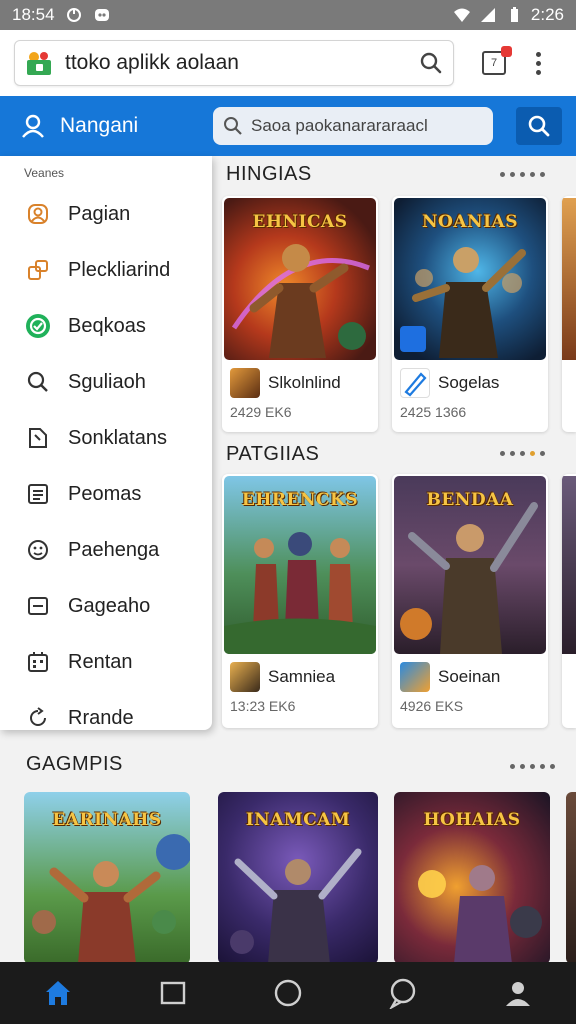 The width and height of the screenshot is (576, 1024). I want to click on store-logo-icon, so click(39, 63).